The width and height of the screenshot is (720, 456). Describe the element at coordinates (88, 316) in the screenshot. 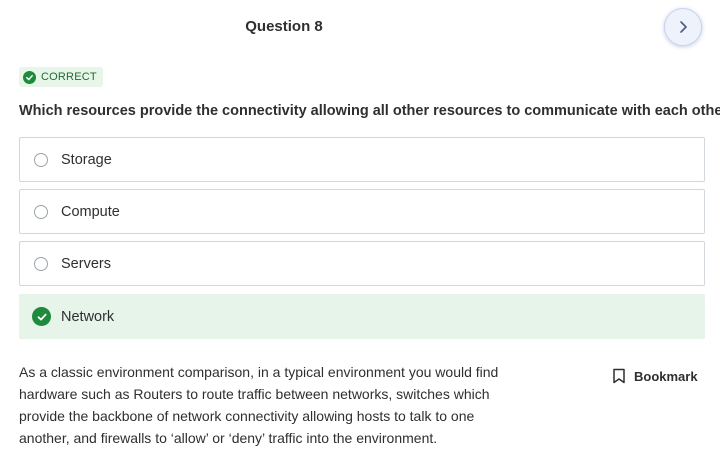

I see `answer-option-label: Network` at that location.